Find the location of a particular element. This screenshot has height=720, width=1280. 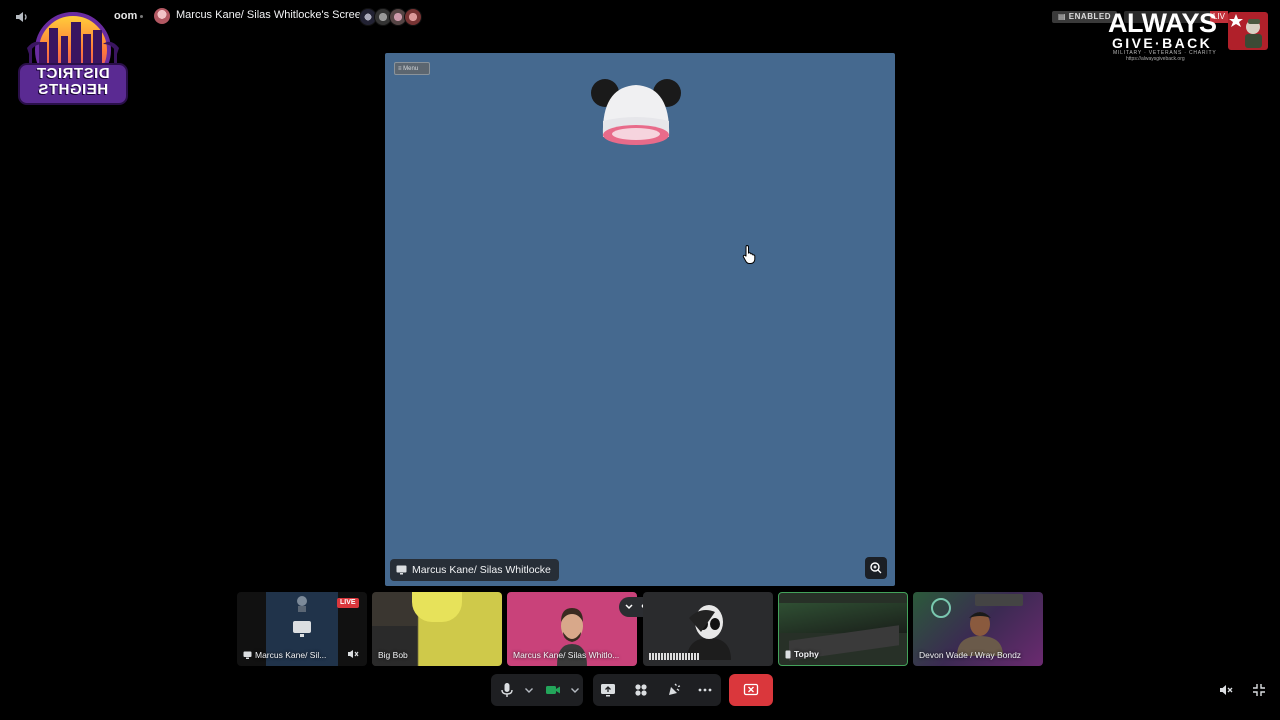

activities-icon is located at coordinates (641, 690).